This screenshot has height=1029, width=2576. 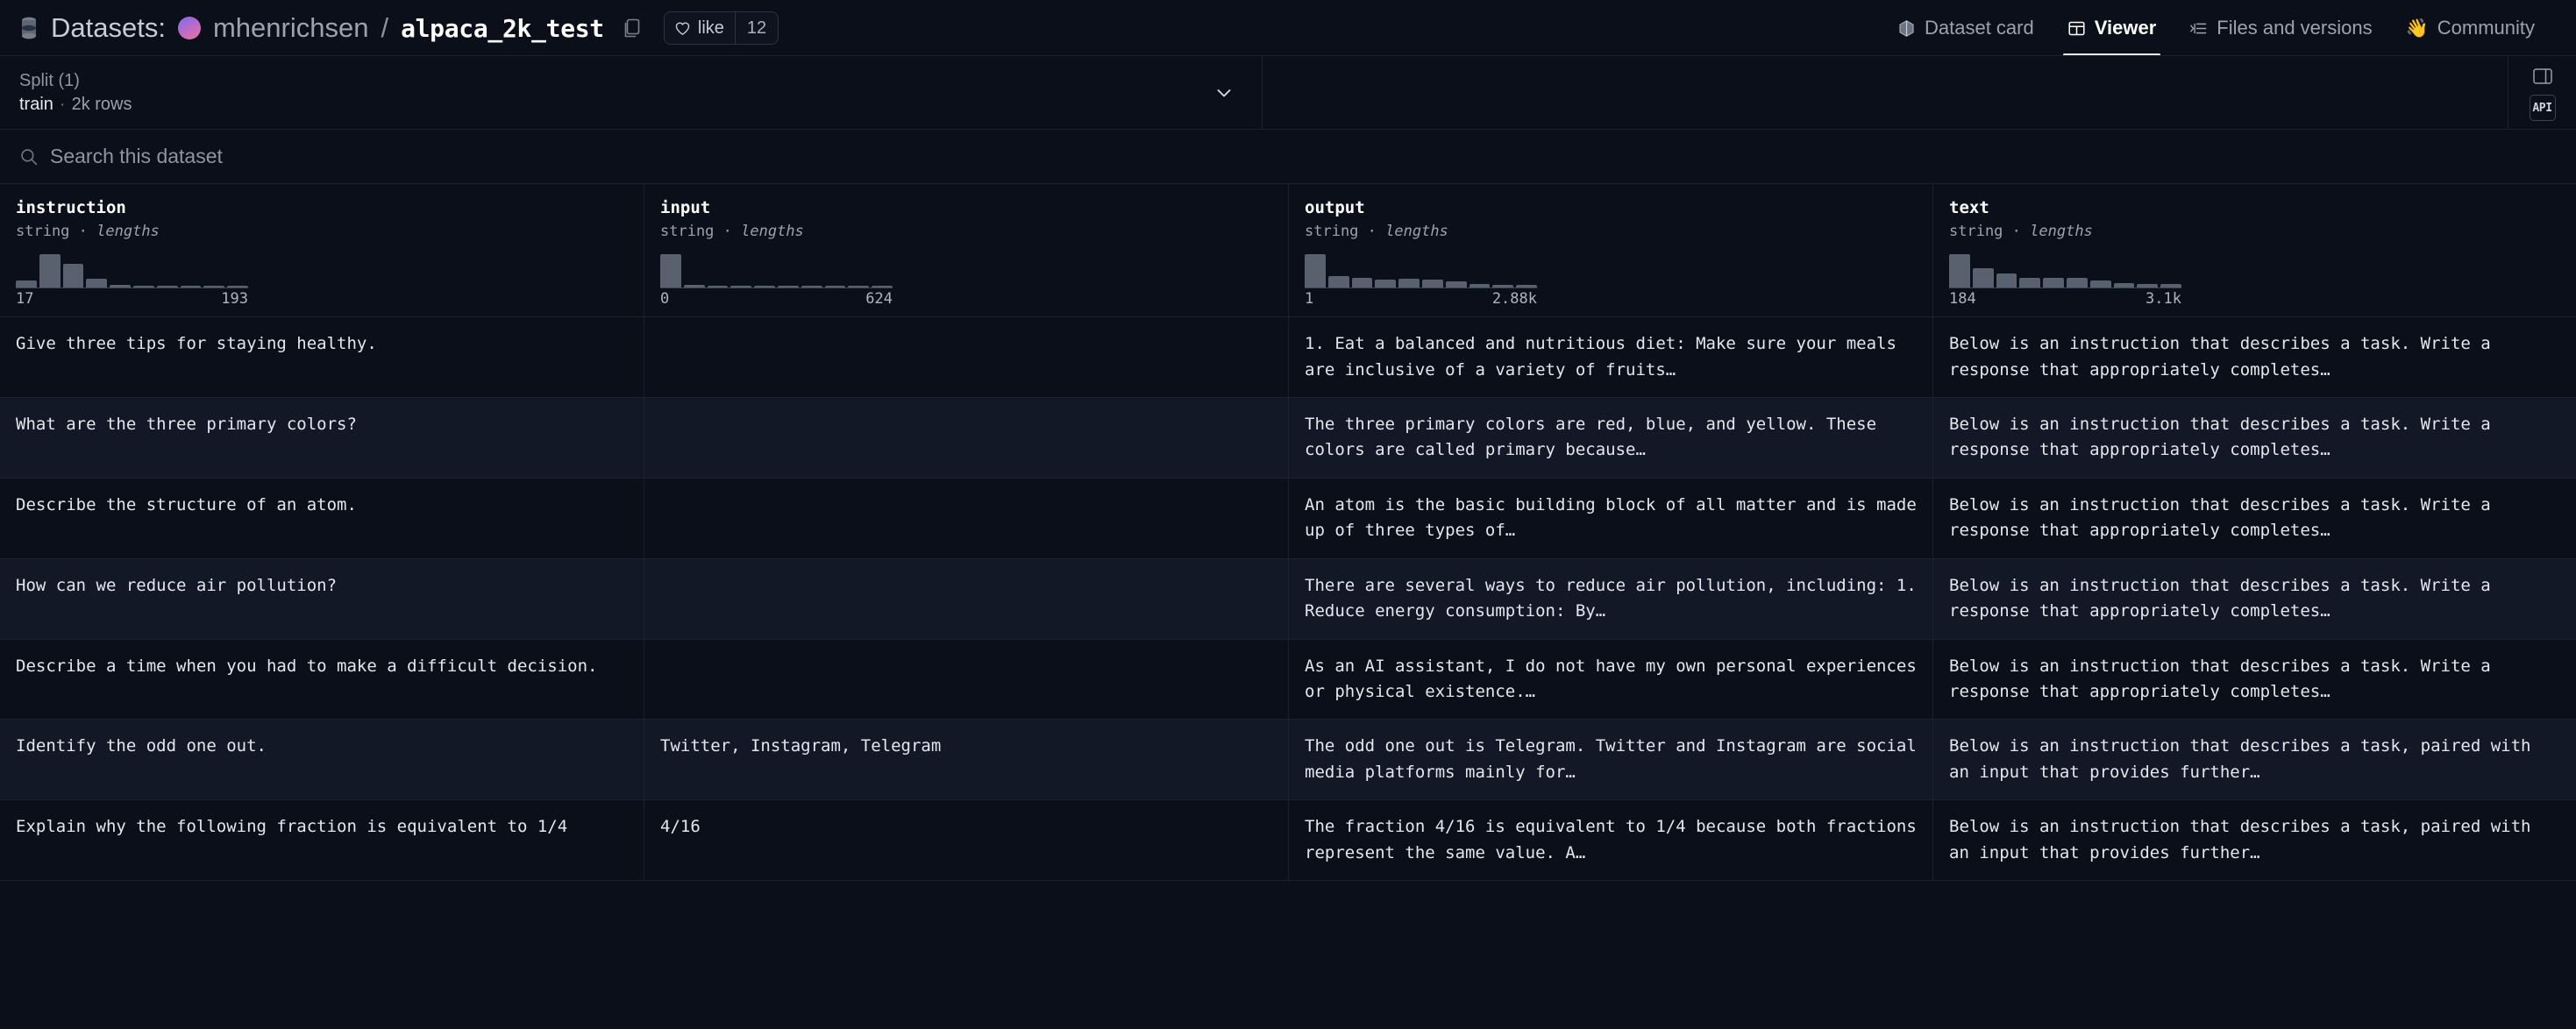 I want to click on waving-hand-emoji: 👋, so click(x=2417, y=28).